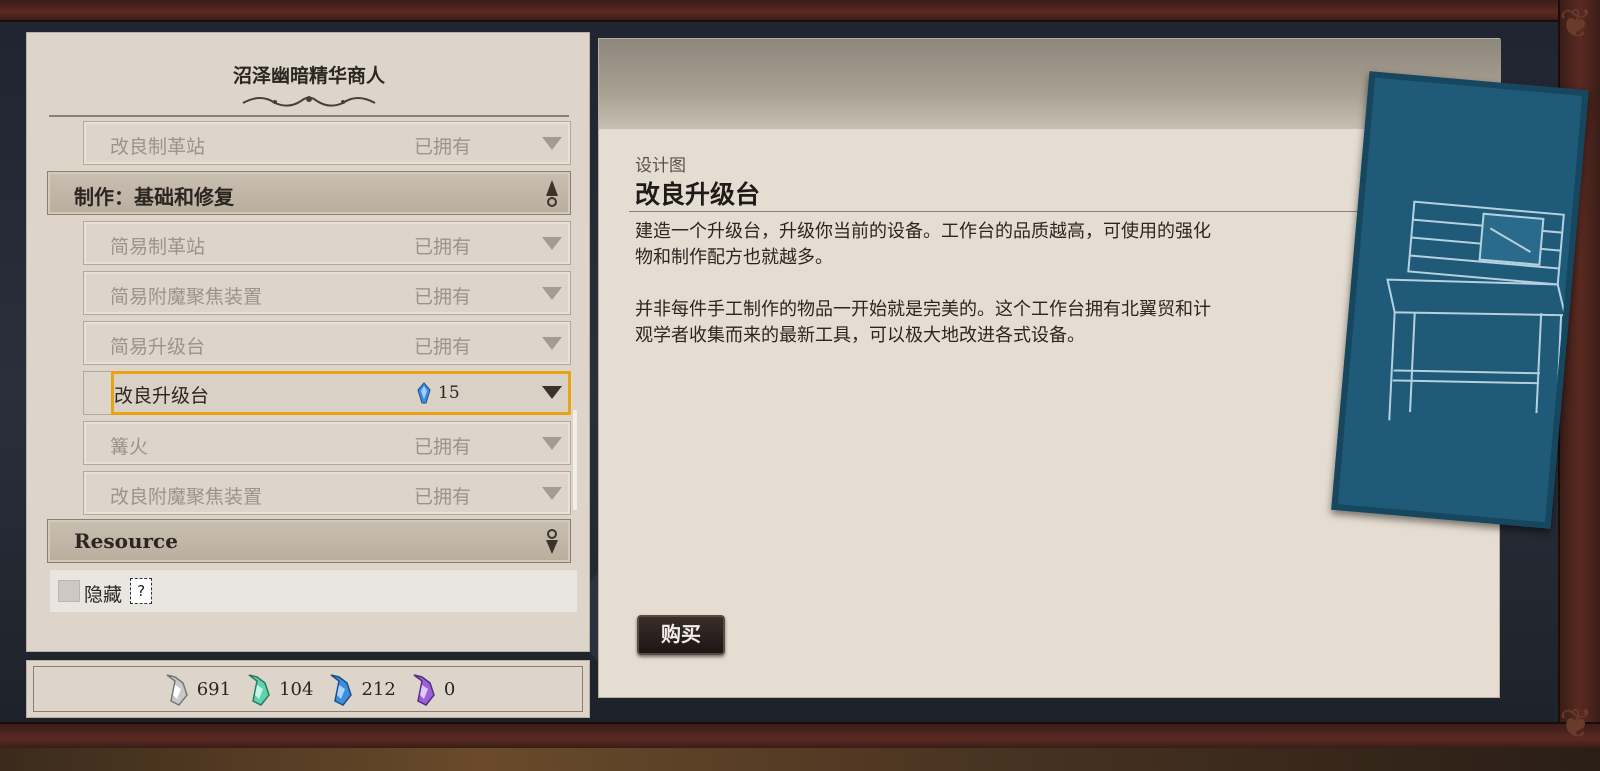 The width and height of the screenshot is (1600, 771). I want to click on currency-item: 0, so click(431, 689).